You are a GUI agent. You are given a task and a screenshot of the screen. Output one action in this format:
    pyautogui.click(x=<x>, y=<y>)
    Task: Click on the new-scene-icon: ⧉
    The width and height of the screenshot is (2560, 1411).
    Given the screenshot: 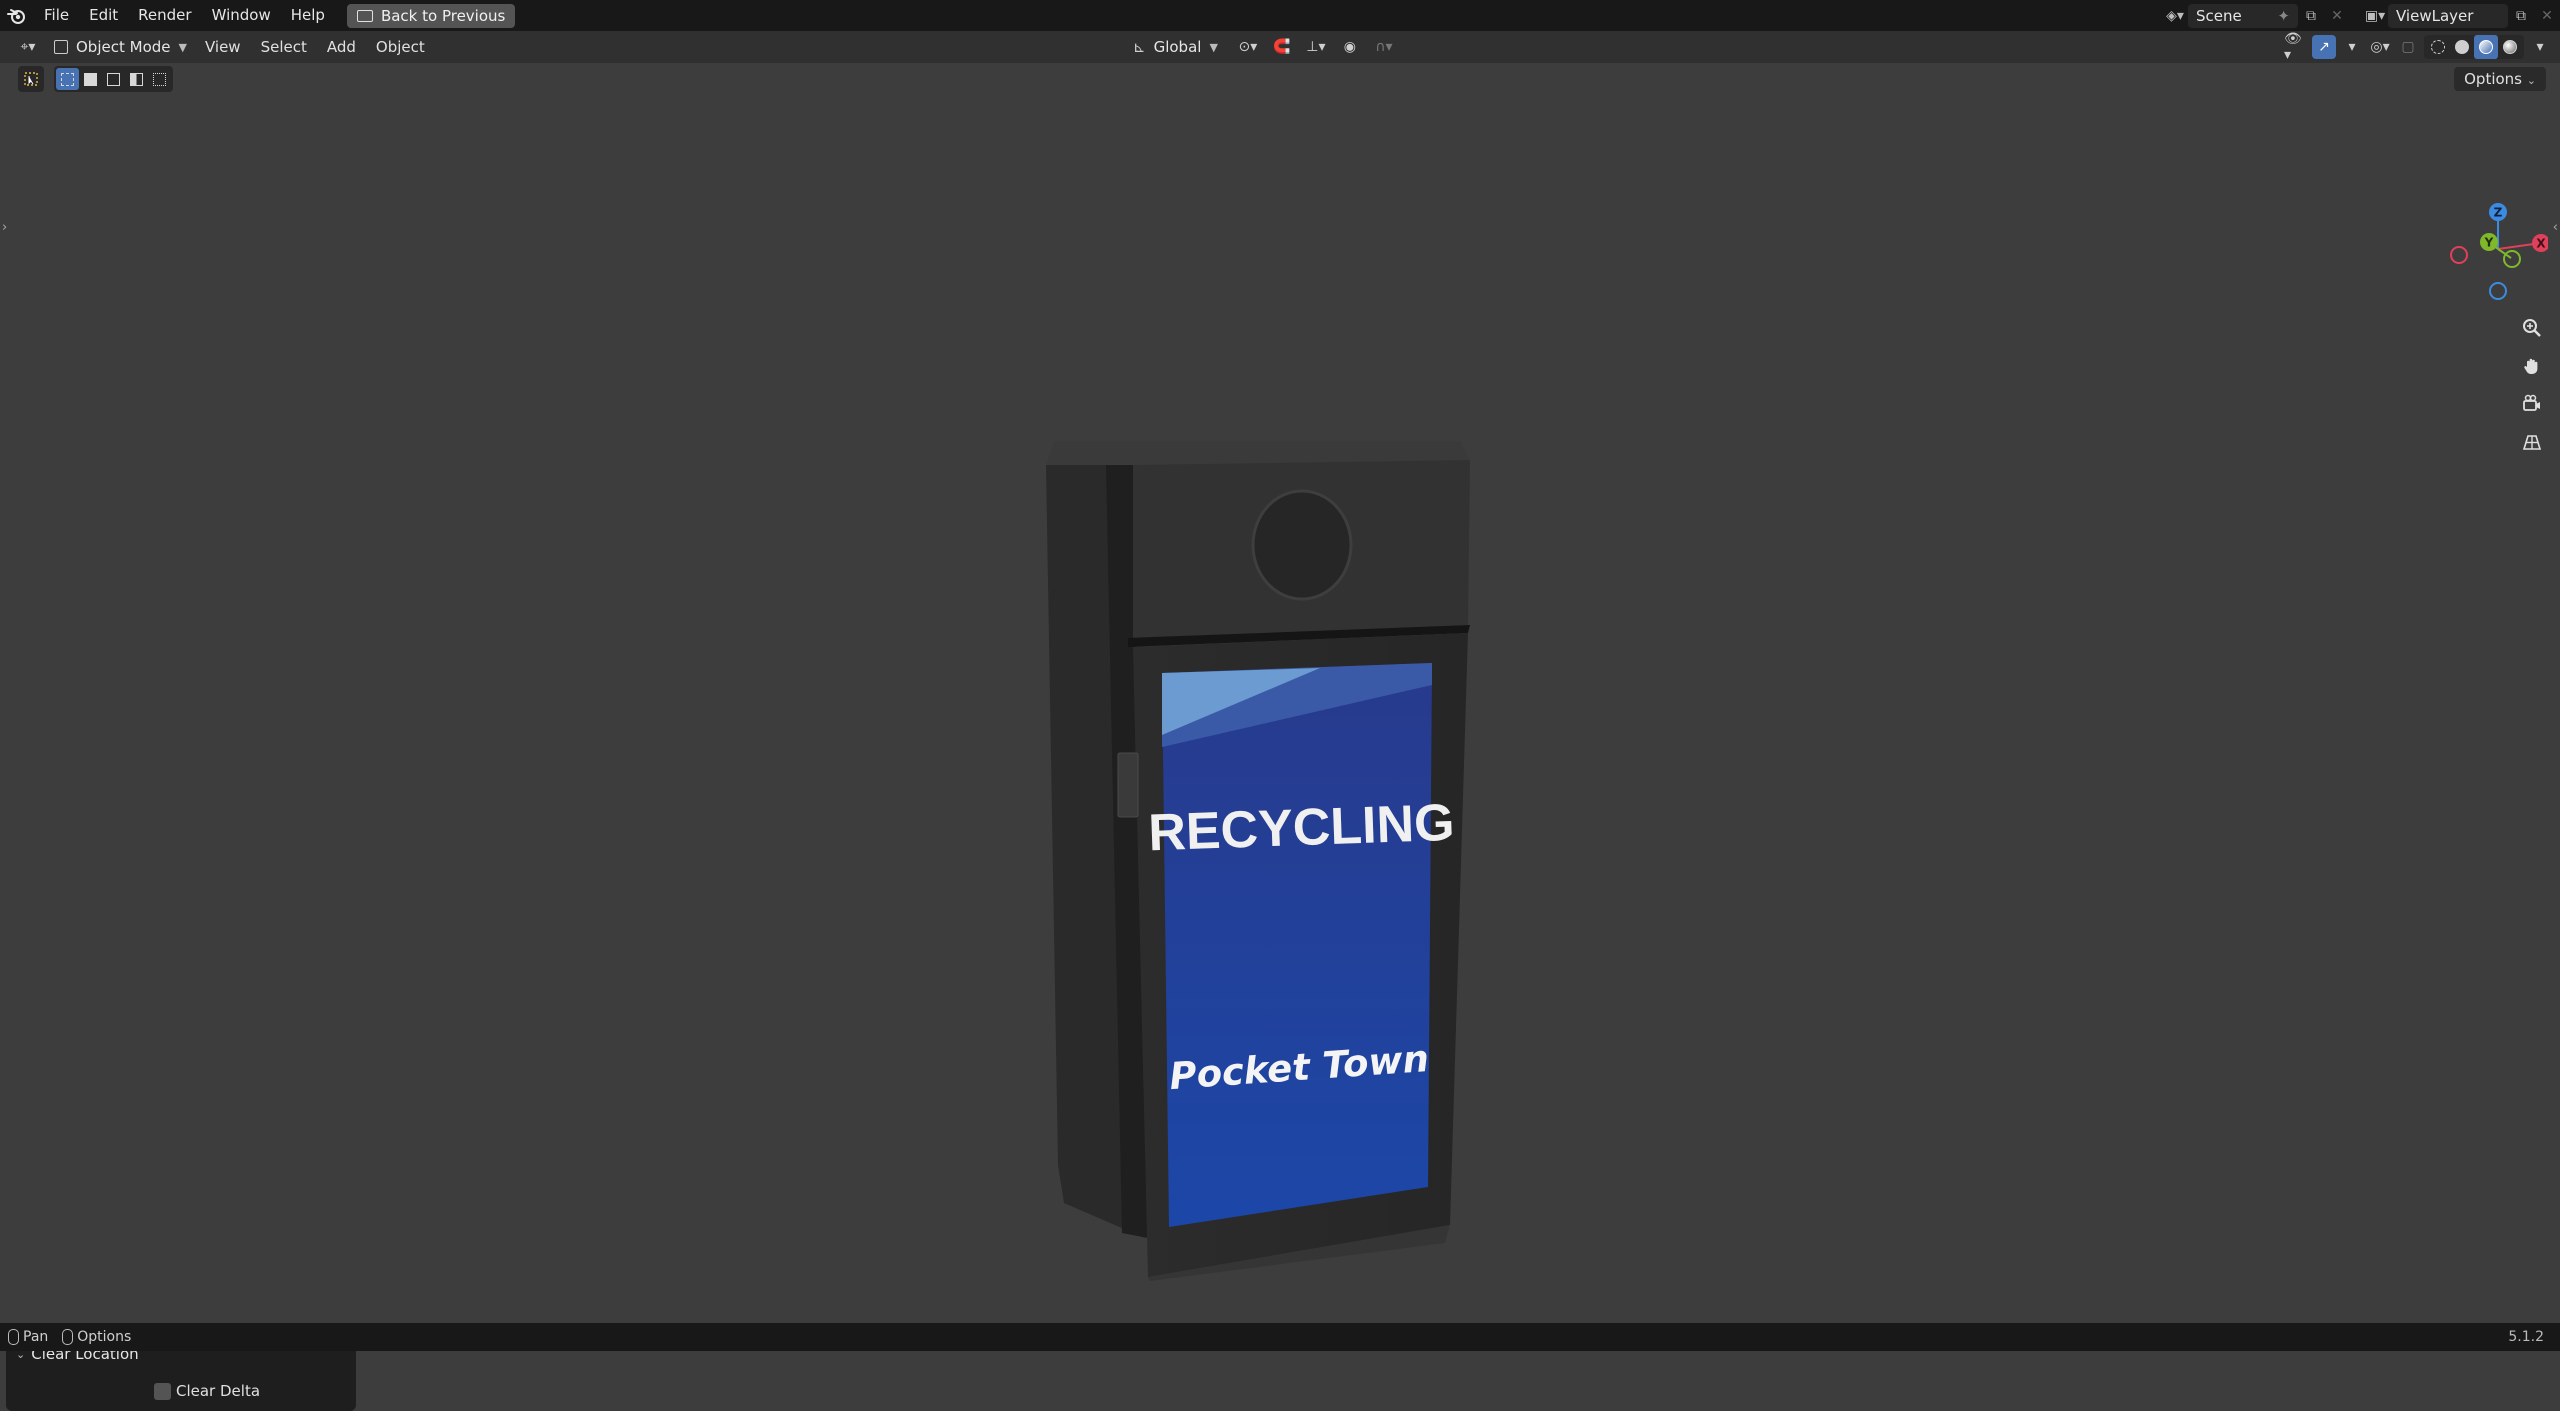 What is the action you would take?
    pyautogui.click(x=2311, y=16)
    